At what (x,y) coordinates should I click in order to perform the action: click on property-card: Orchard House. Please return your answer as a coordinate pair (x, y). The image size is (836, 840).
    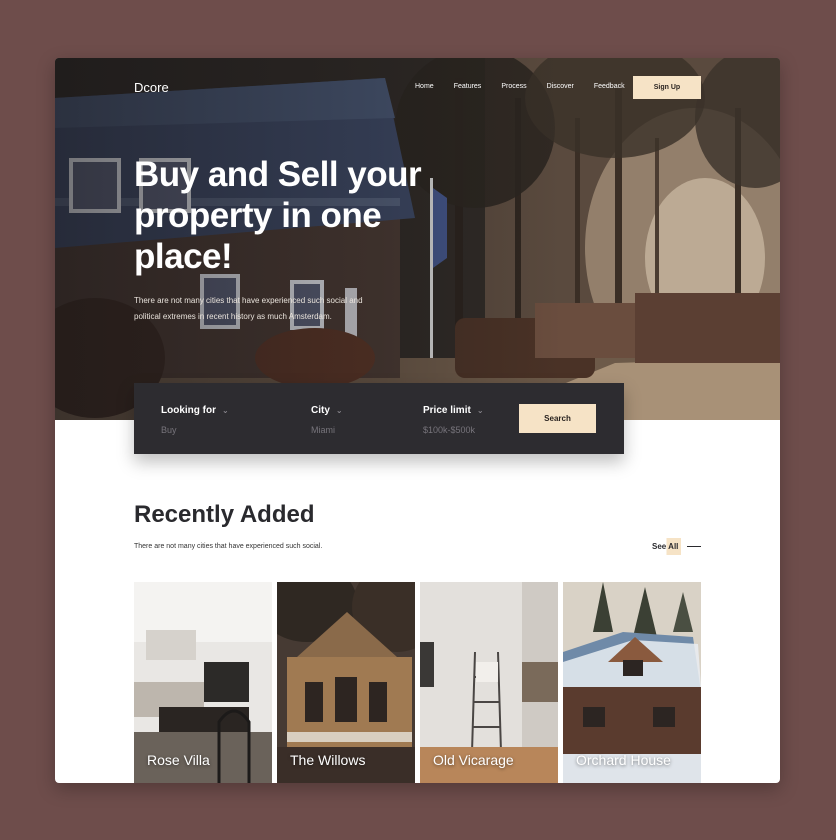
    Looking at the image, I should click on (632, 682).